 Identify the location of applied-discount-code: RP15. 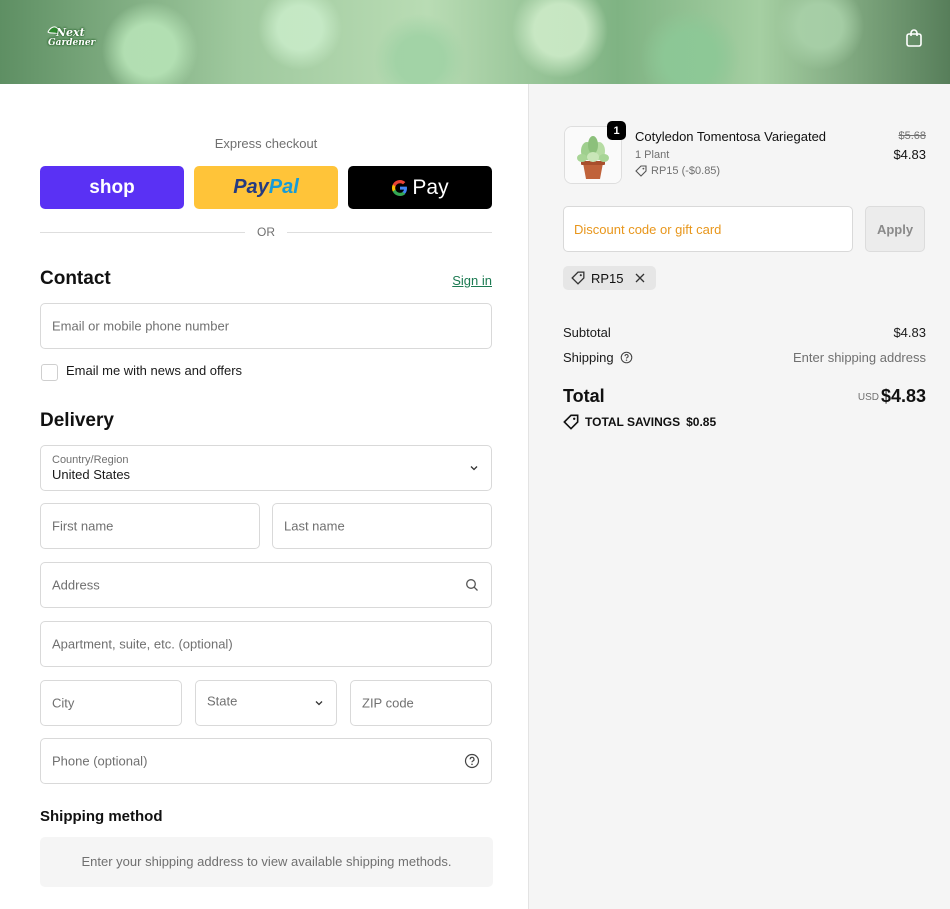
(607, 278).